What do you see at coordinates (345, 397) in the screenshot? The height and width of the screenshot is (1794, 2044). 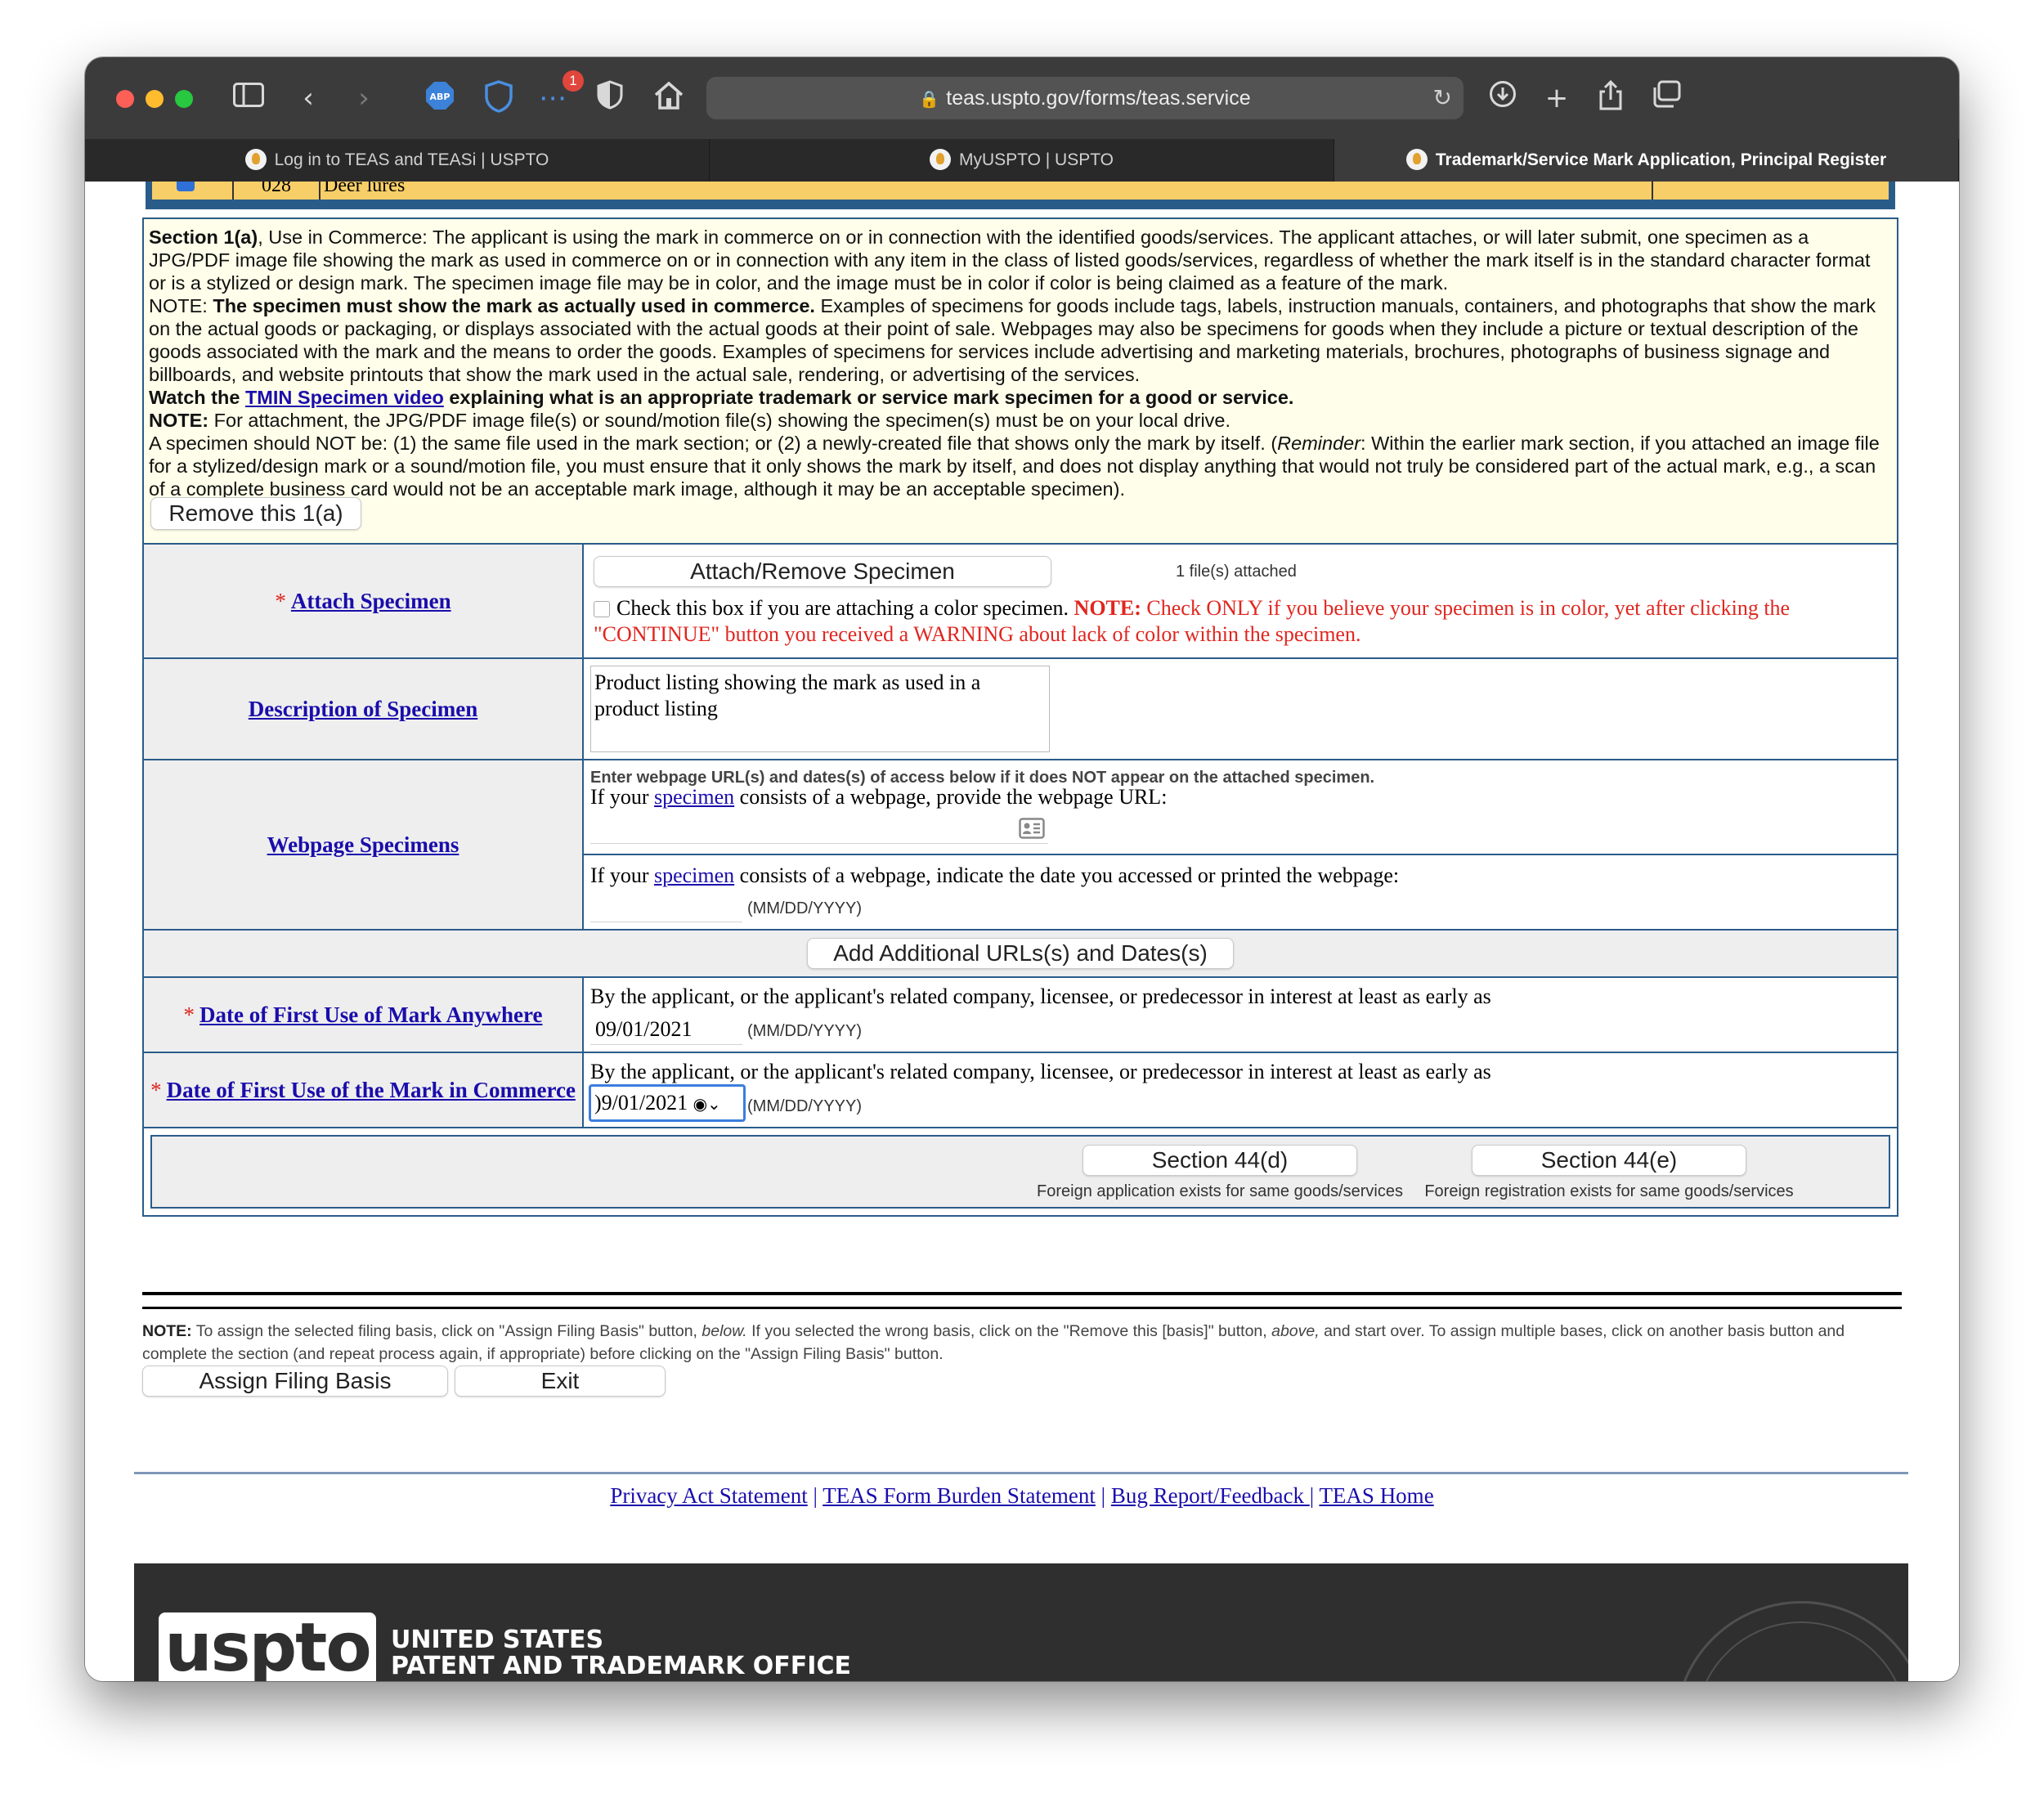 I see `tmin-specimen-video-link: TMIN Specimen video` at bounding box center [345, 397].